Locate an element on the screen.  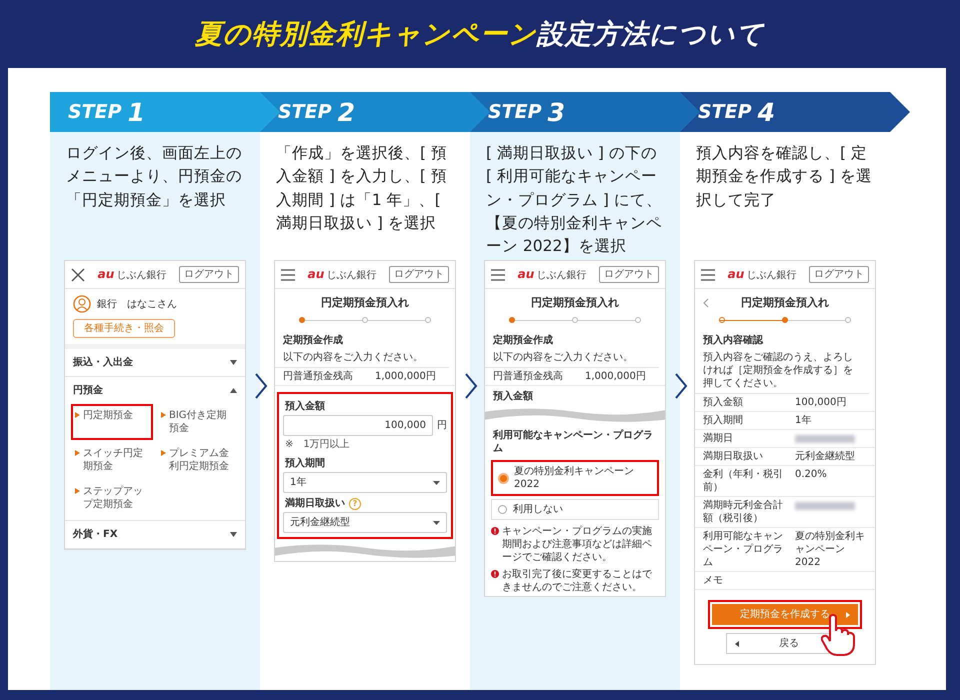
row-label: 満期日 is located at coordinates (718, 439).